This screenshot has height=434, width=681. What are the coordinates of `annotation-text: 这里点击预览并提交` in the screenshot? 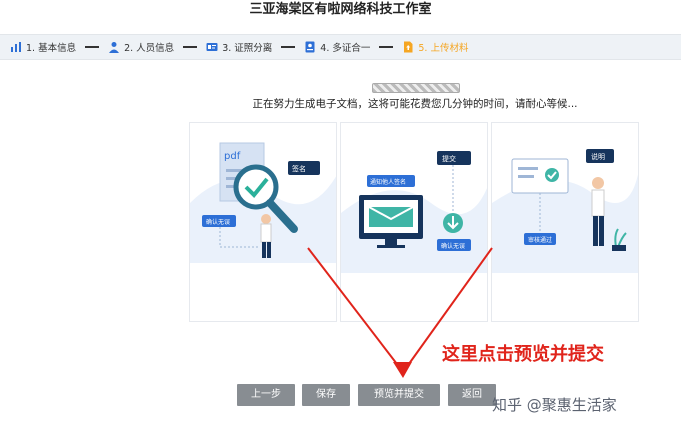 It's located at (523, 354).